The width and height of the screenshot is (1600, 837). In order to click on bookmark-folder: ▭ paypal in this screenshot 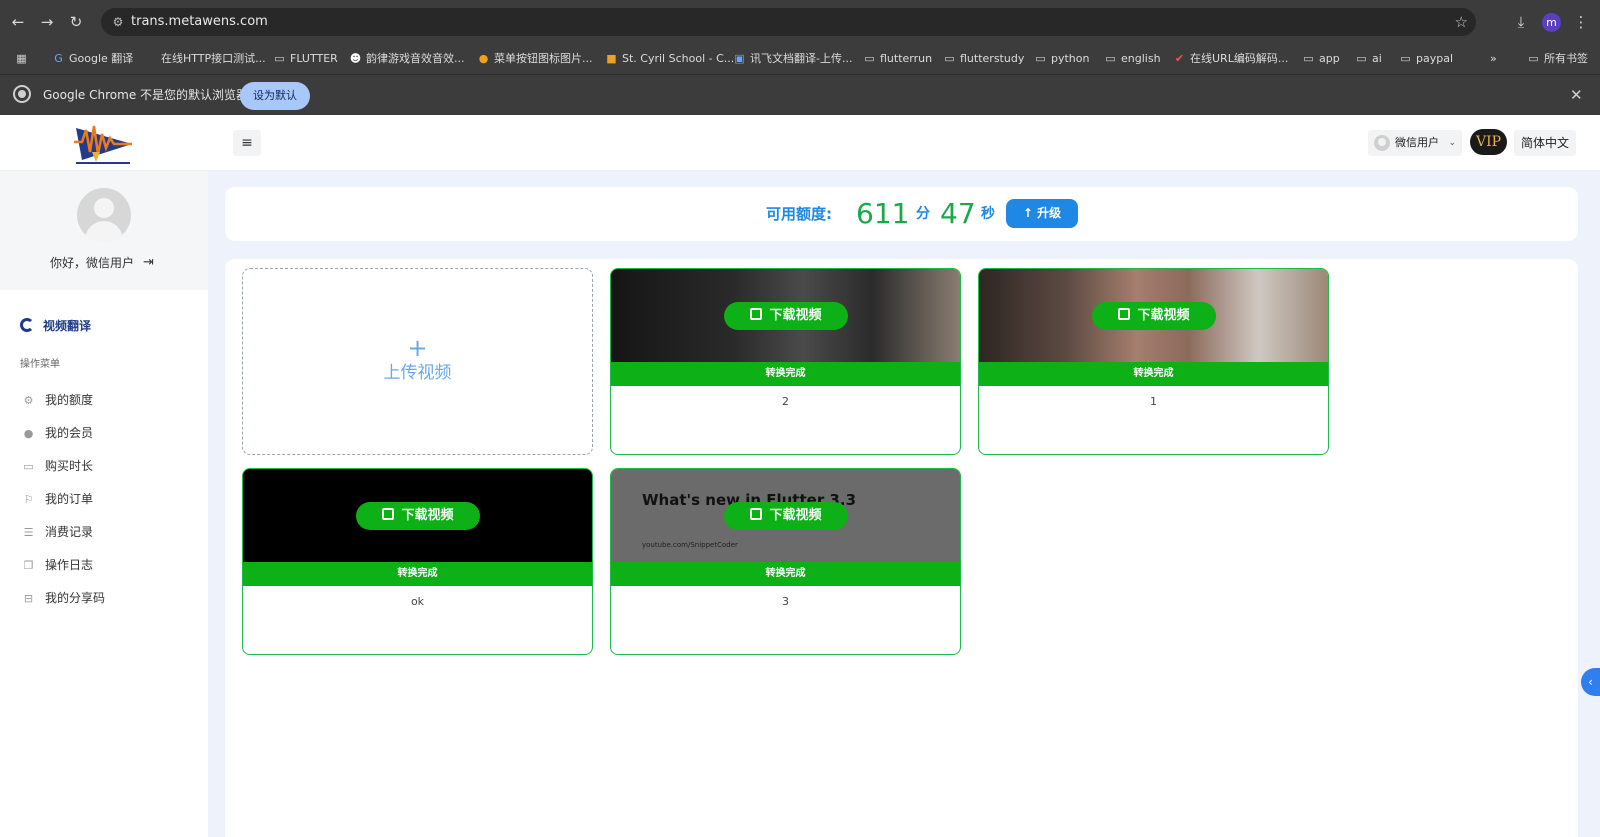, I will do `click(1426, 59)`.